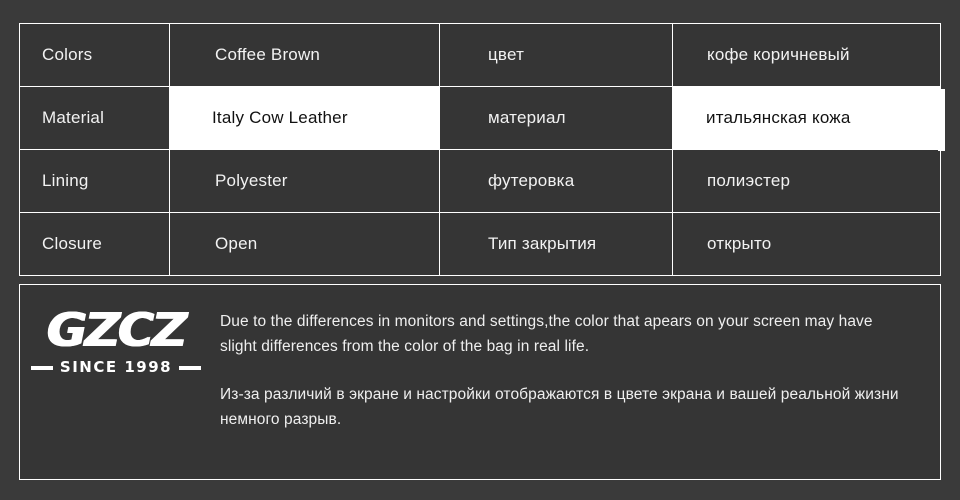 This screenshot has height=500, width=960. What do you see at coordinates (94, 55) in the screenshot?
I see `spec-label-en: Colors` at bounding box center [94, 55].